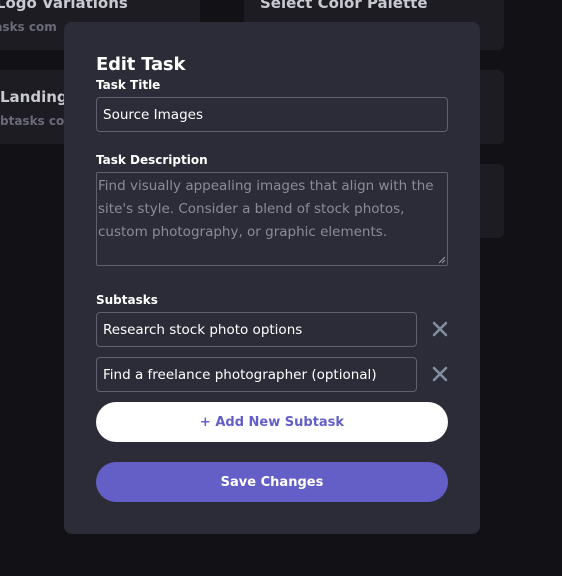  What do you see at coordinates (28, 27) in the screenshot?
I see `background-task-subtitle: btasks com` at bounding box center [28, 27].